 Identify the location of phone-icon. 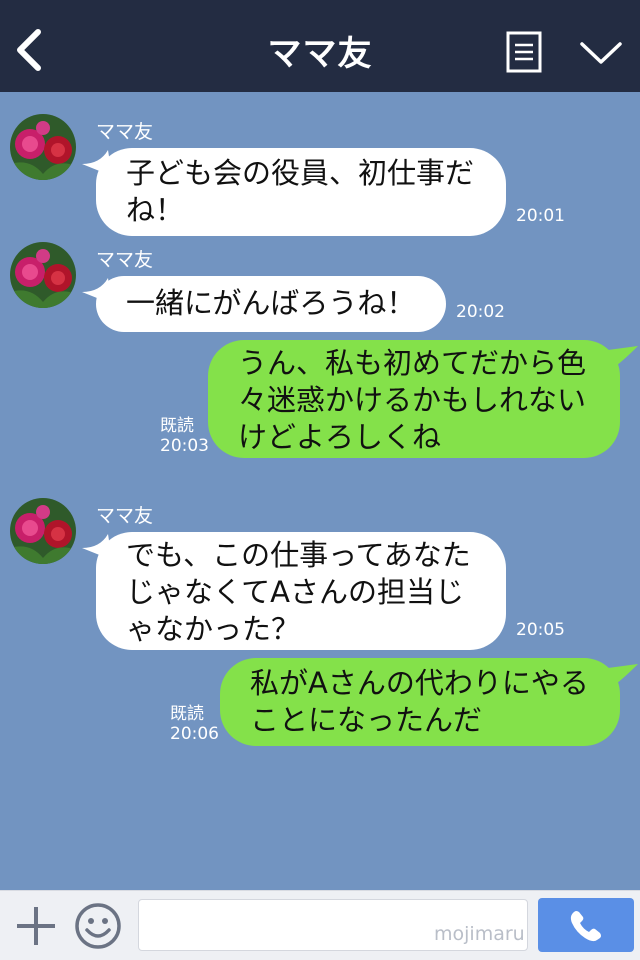
(585, 926).